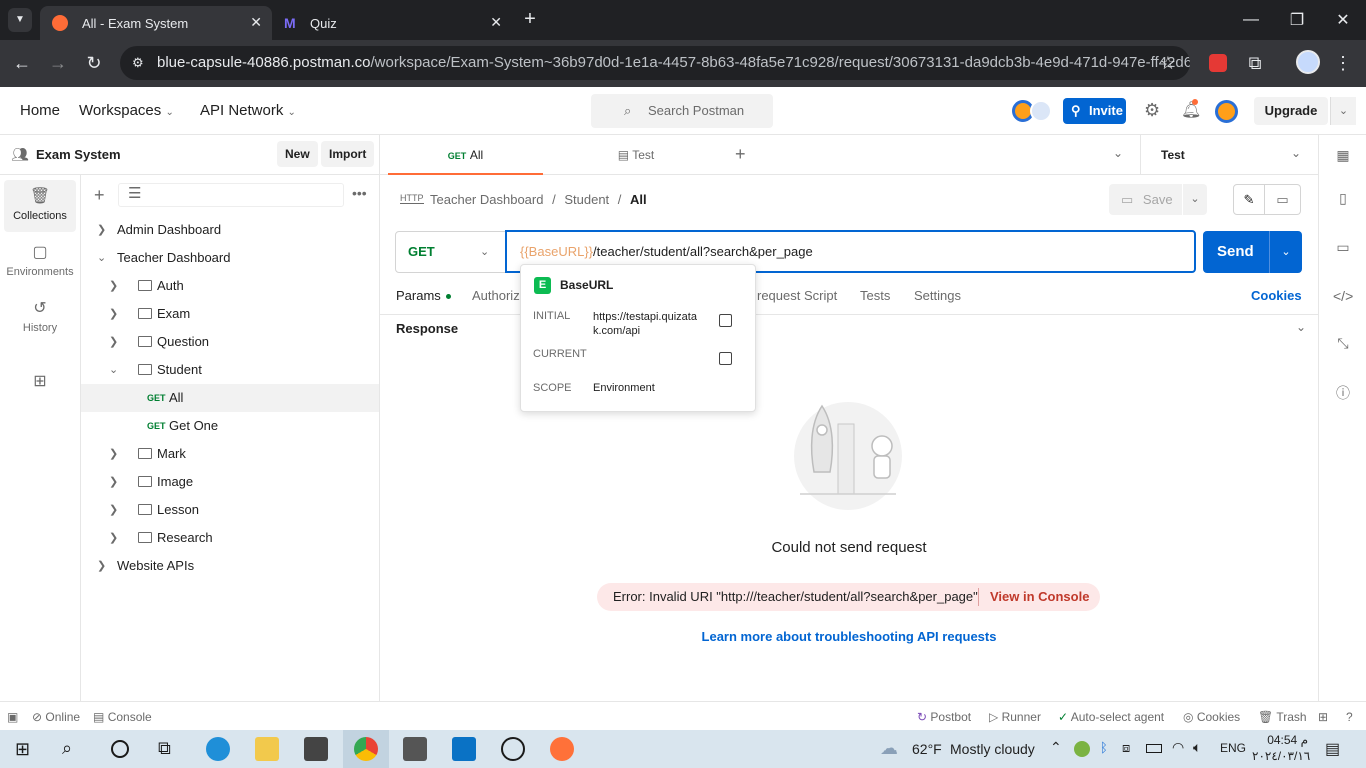  What do you see at coordinates (1056, 747) in the screenshot?
I see `show-hidden-icons-chevron-up-icon: ⌃` at bounding box center [1056, 747].